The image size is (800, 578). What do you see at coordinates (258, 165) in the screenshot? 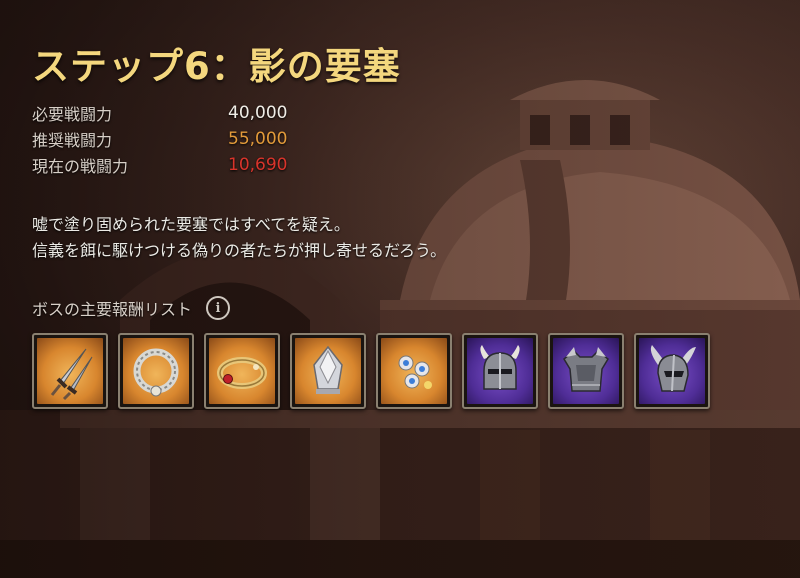
I see `stat-value: 10,690` at bounding box center [258, 165].